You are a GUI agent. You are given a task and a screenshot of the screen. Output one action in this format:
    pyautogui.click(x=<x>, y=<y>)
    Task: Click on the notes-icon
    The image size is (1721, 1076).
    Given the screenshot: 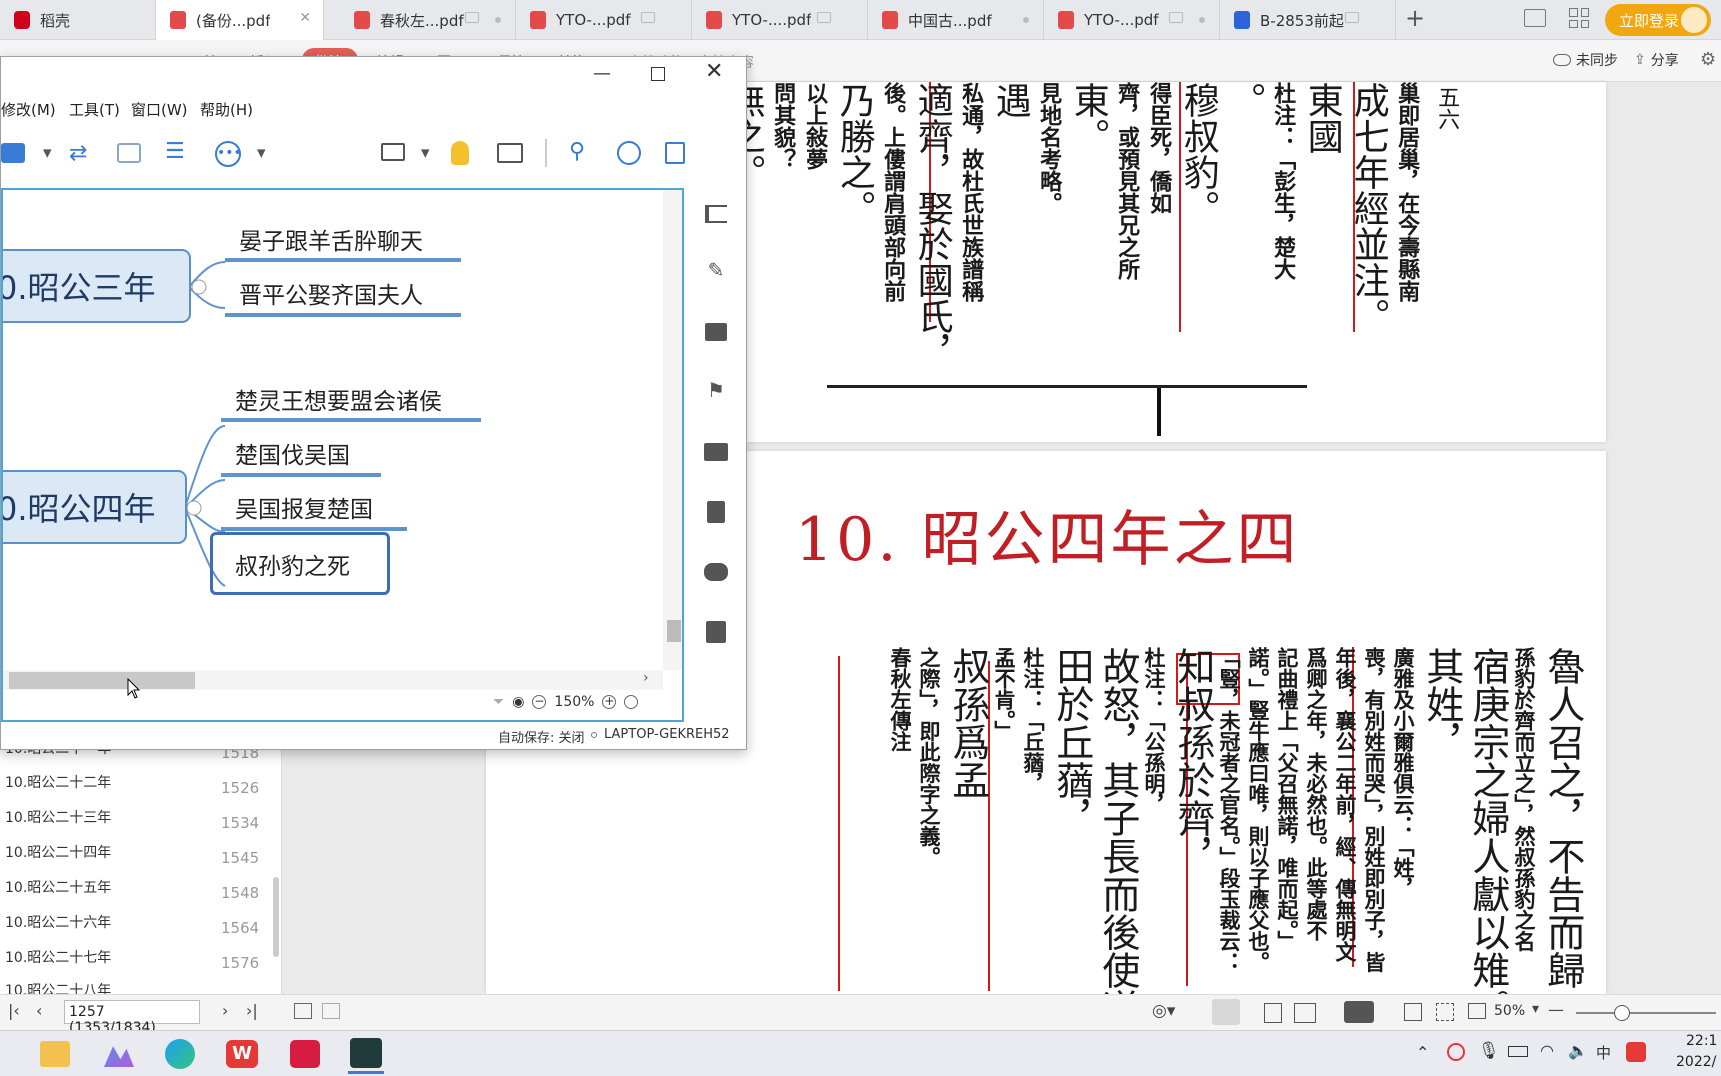 What is the action you would take?
    pyautogui.click(x=716, y=512)
    